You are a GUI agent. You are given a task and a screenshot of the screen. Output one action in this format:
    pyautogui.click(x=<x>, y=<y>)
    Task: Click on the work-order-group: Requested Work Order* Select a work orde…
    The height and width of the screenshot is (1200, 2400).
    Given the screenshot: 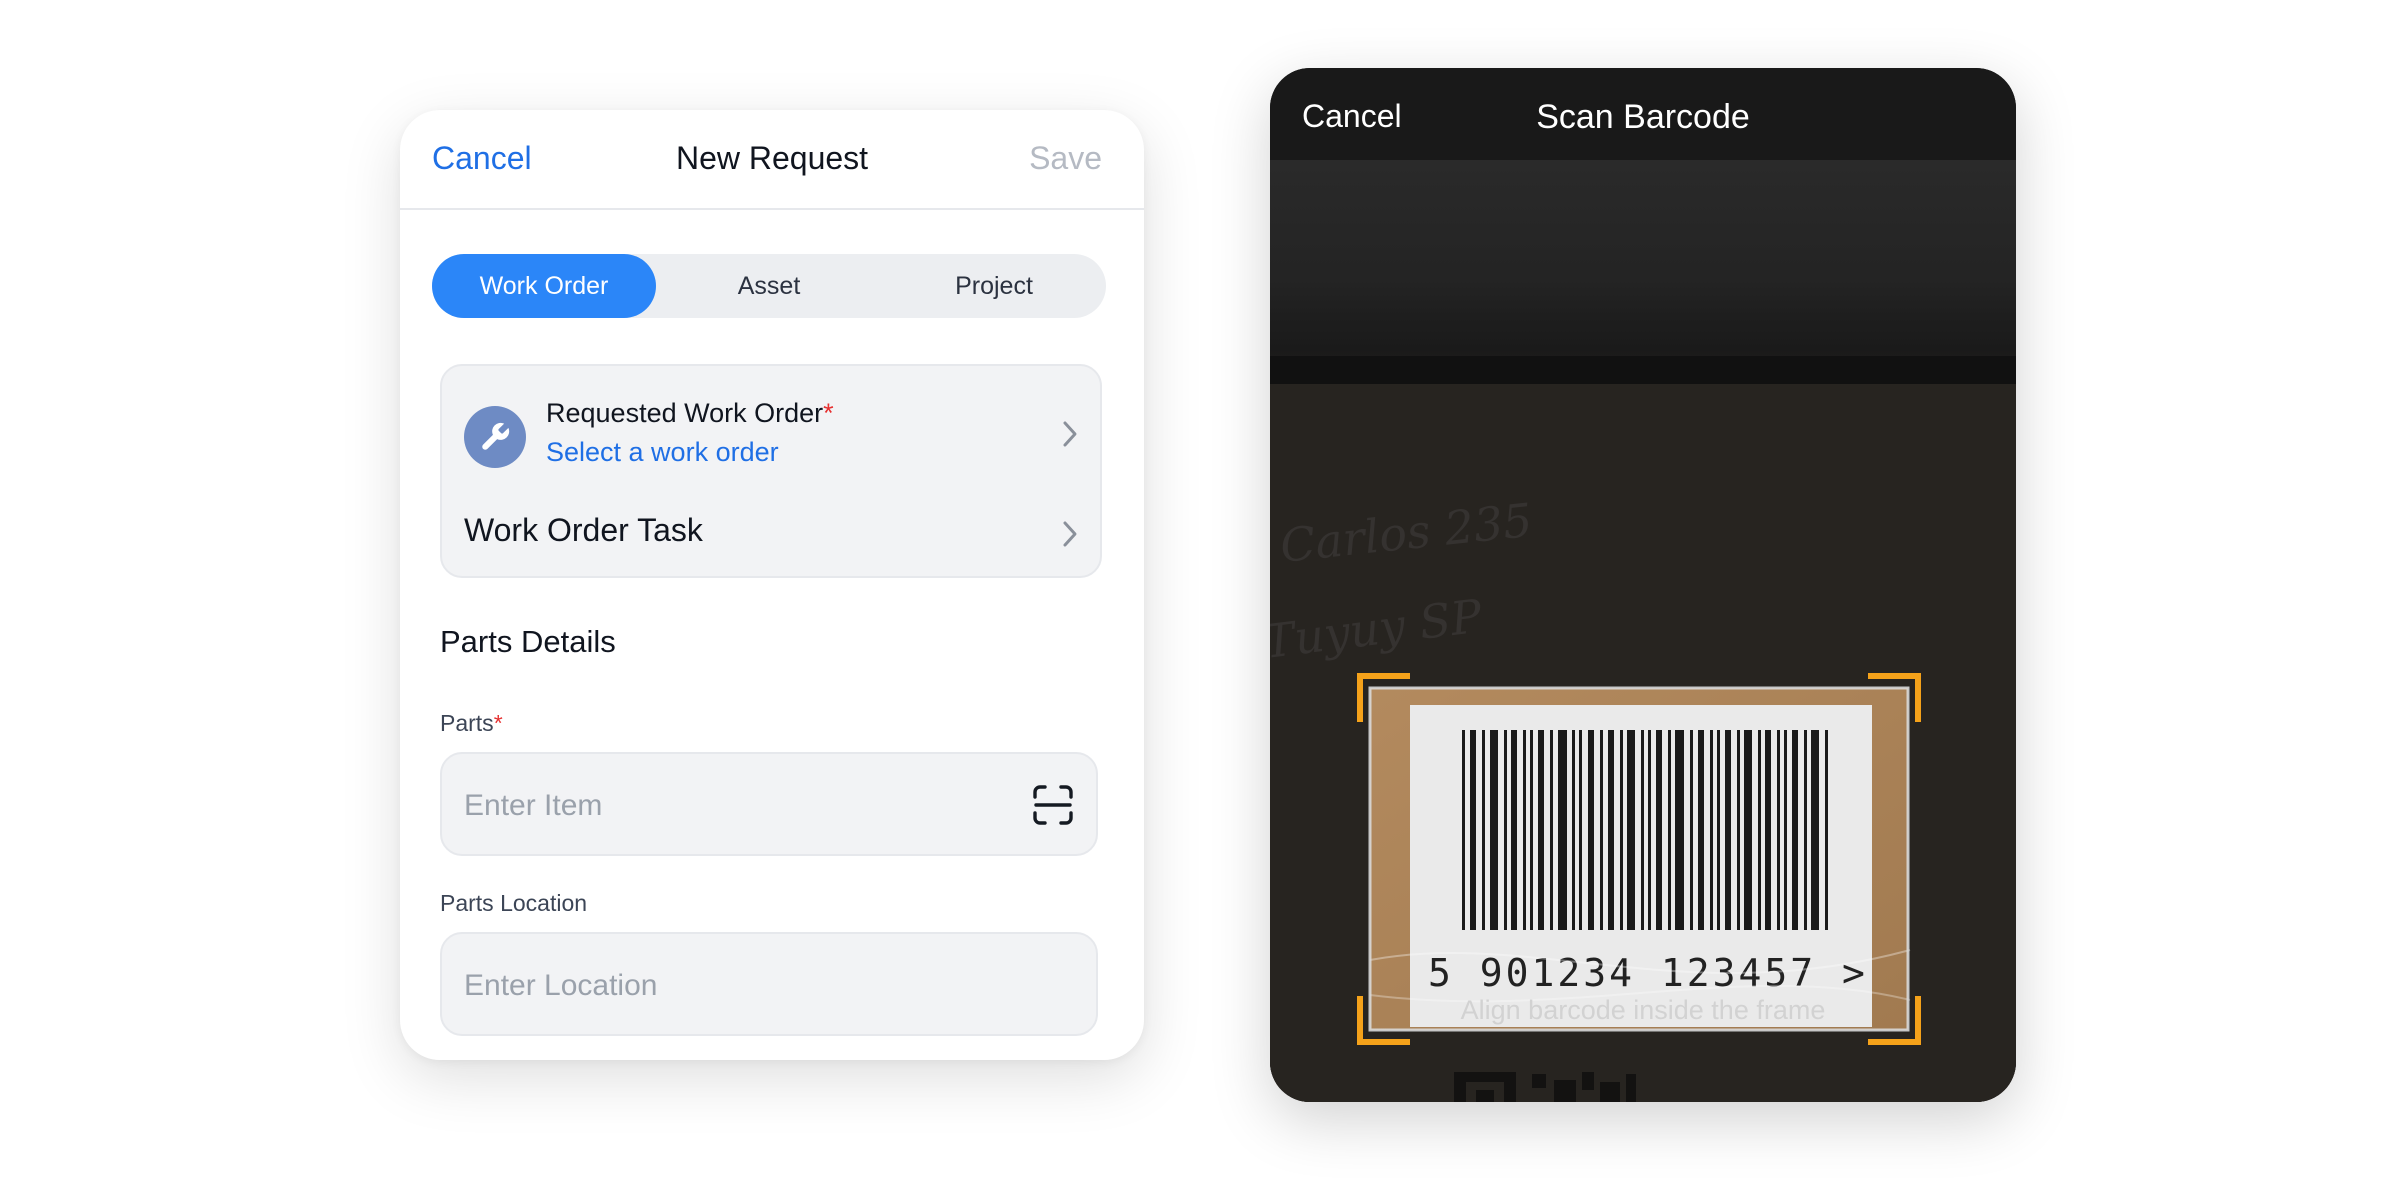 What is the action you would take?
    pyautogui.click(x=771, y=471)
    